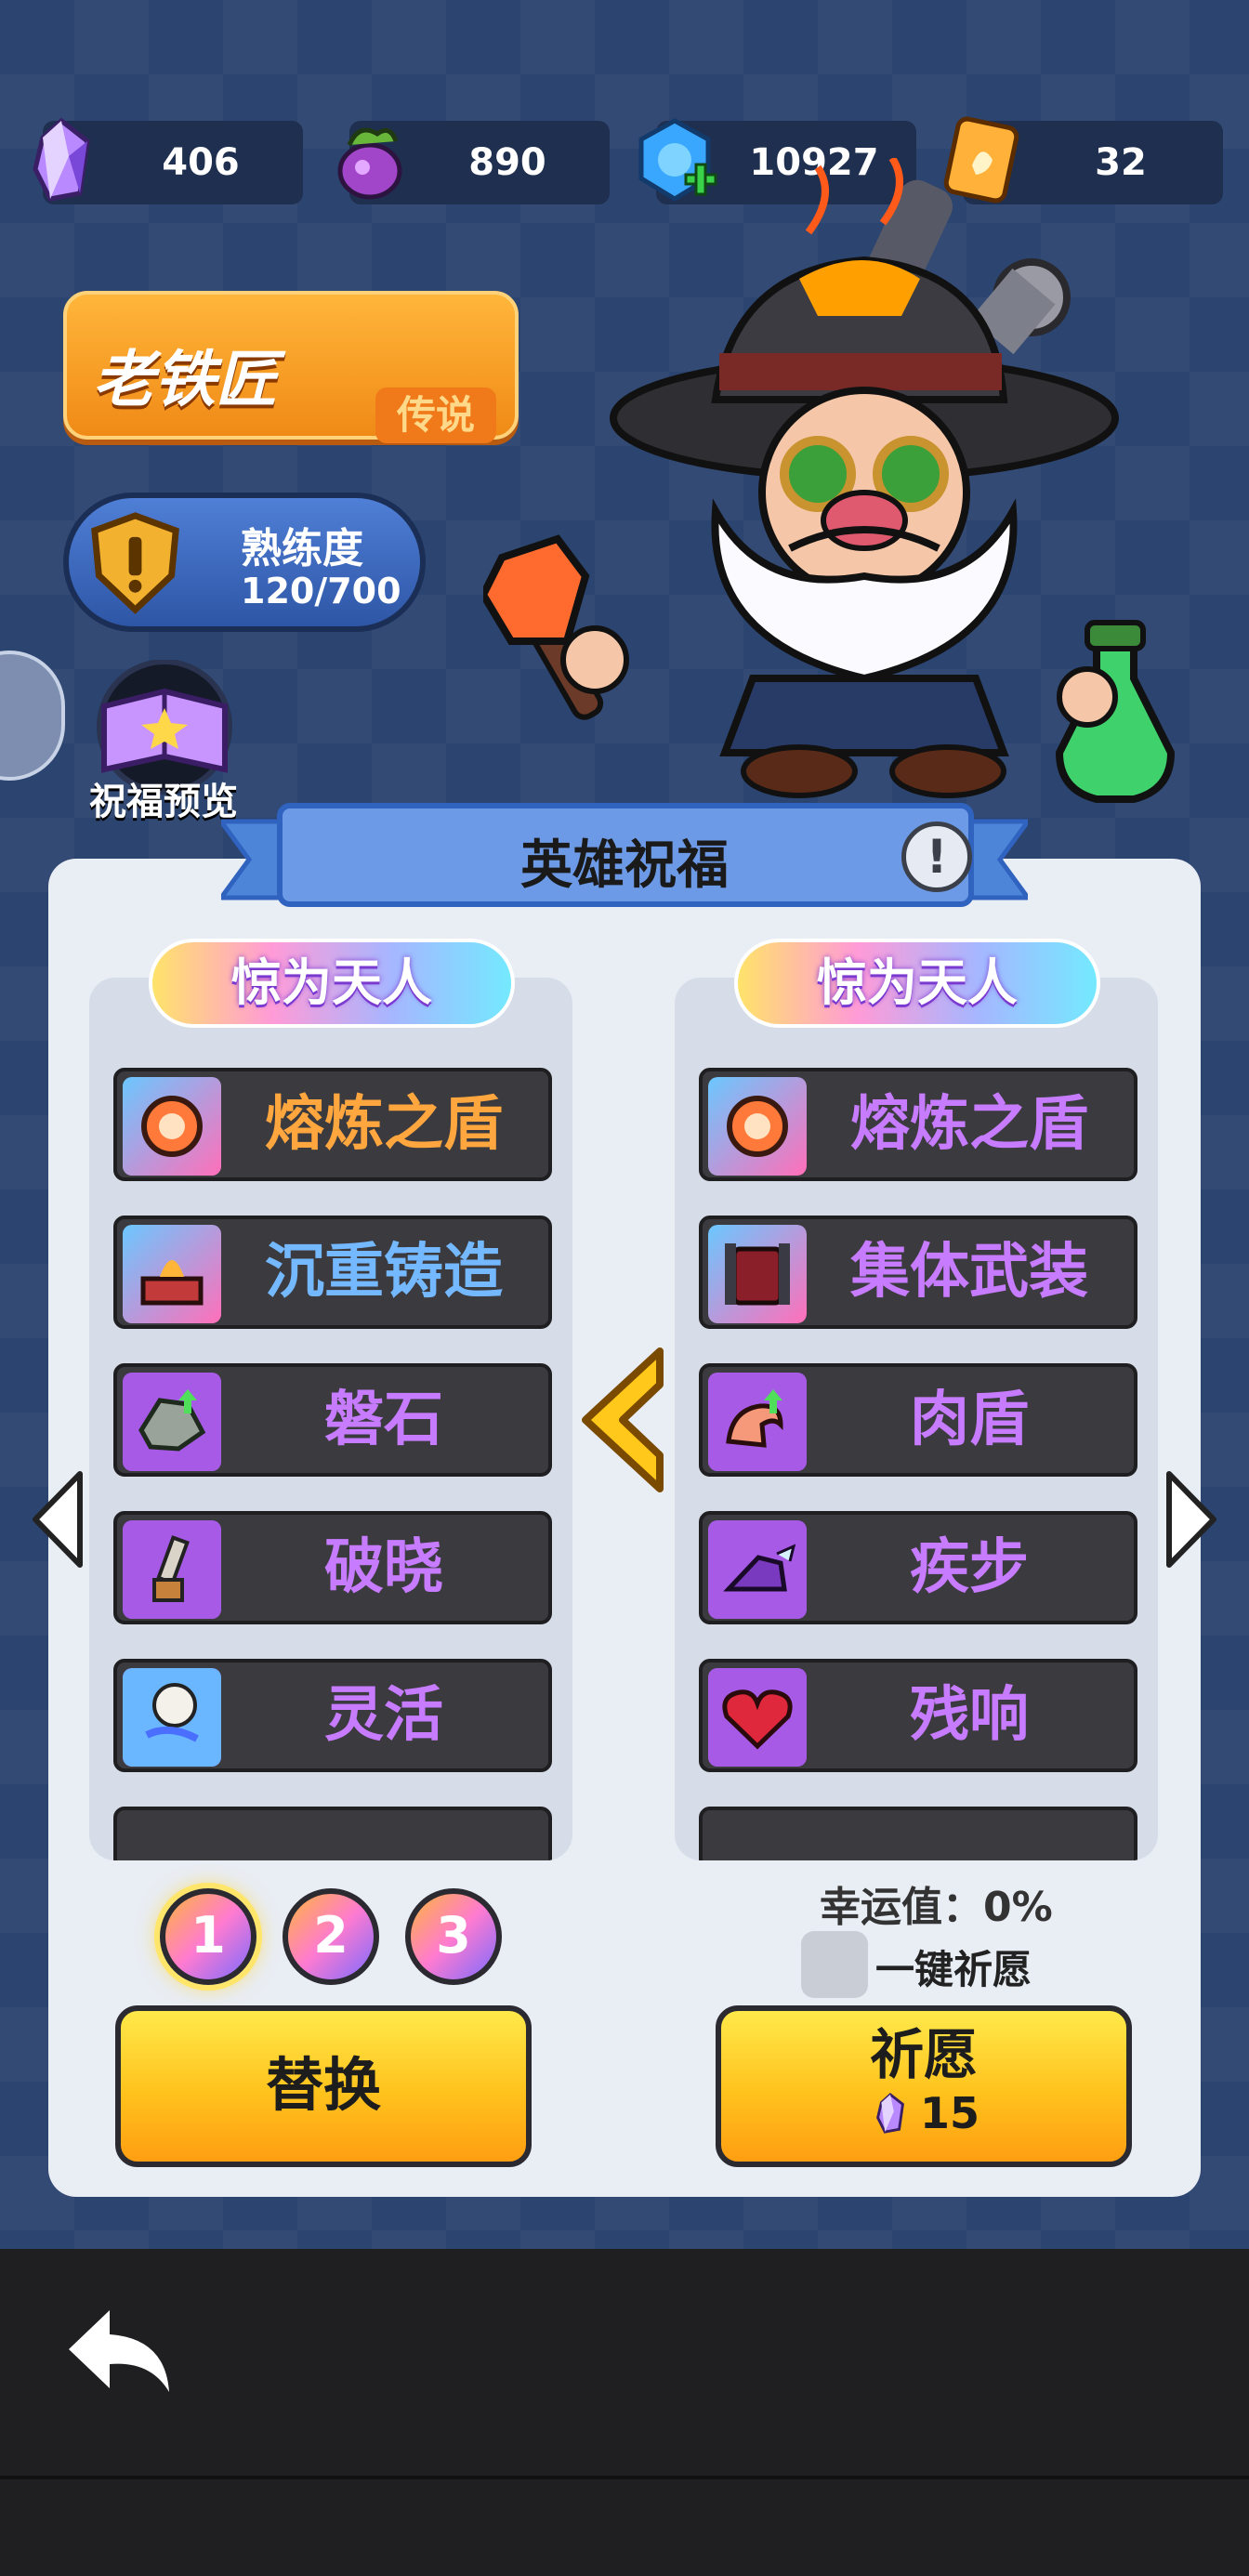 The image size is (1249, 2576). I want to click on list-item: 集体武装, so click(918, 1272).